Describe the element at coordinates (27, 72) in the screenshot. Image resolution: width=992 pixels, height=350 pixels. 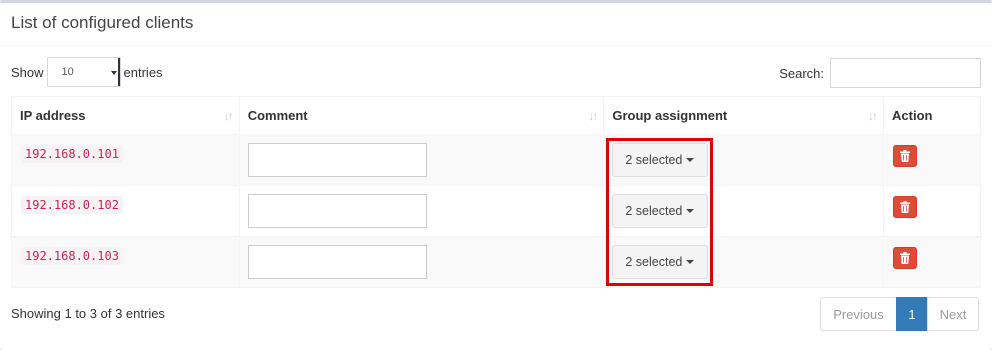
I see `show-label: Show` at that location.